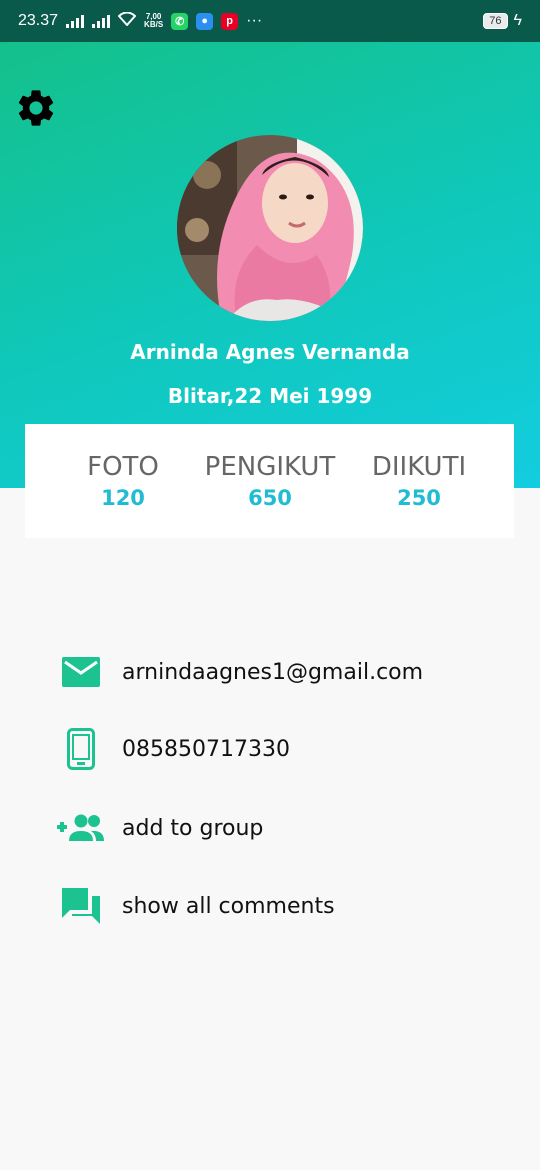 This screenshot has height=1170, width=540. Describe the element at coordinates (270, 352) in the screenshot. I see `profile-name: Arninda Agnes Vernanda` at that location.